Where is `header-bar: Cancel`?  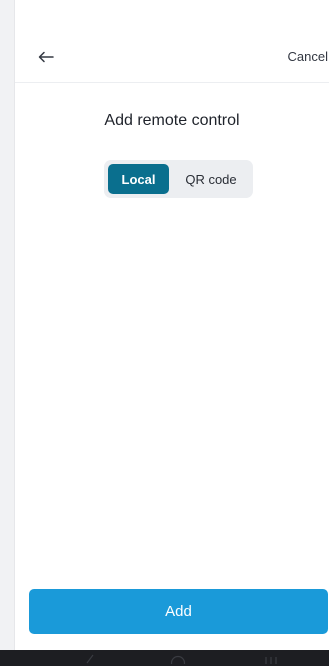 header-bar: Cancel is located at coordinates (172, 56).